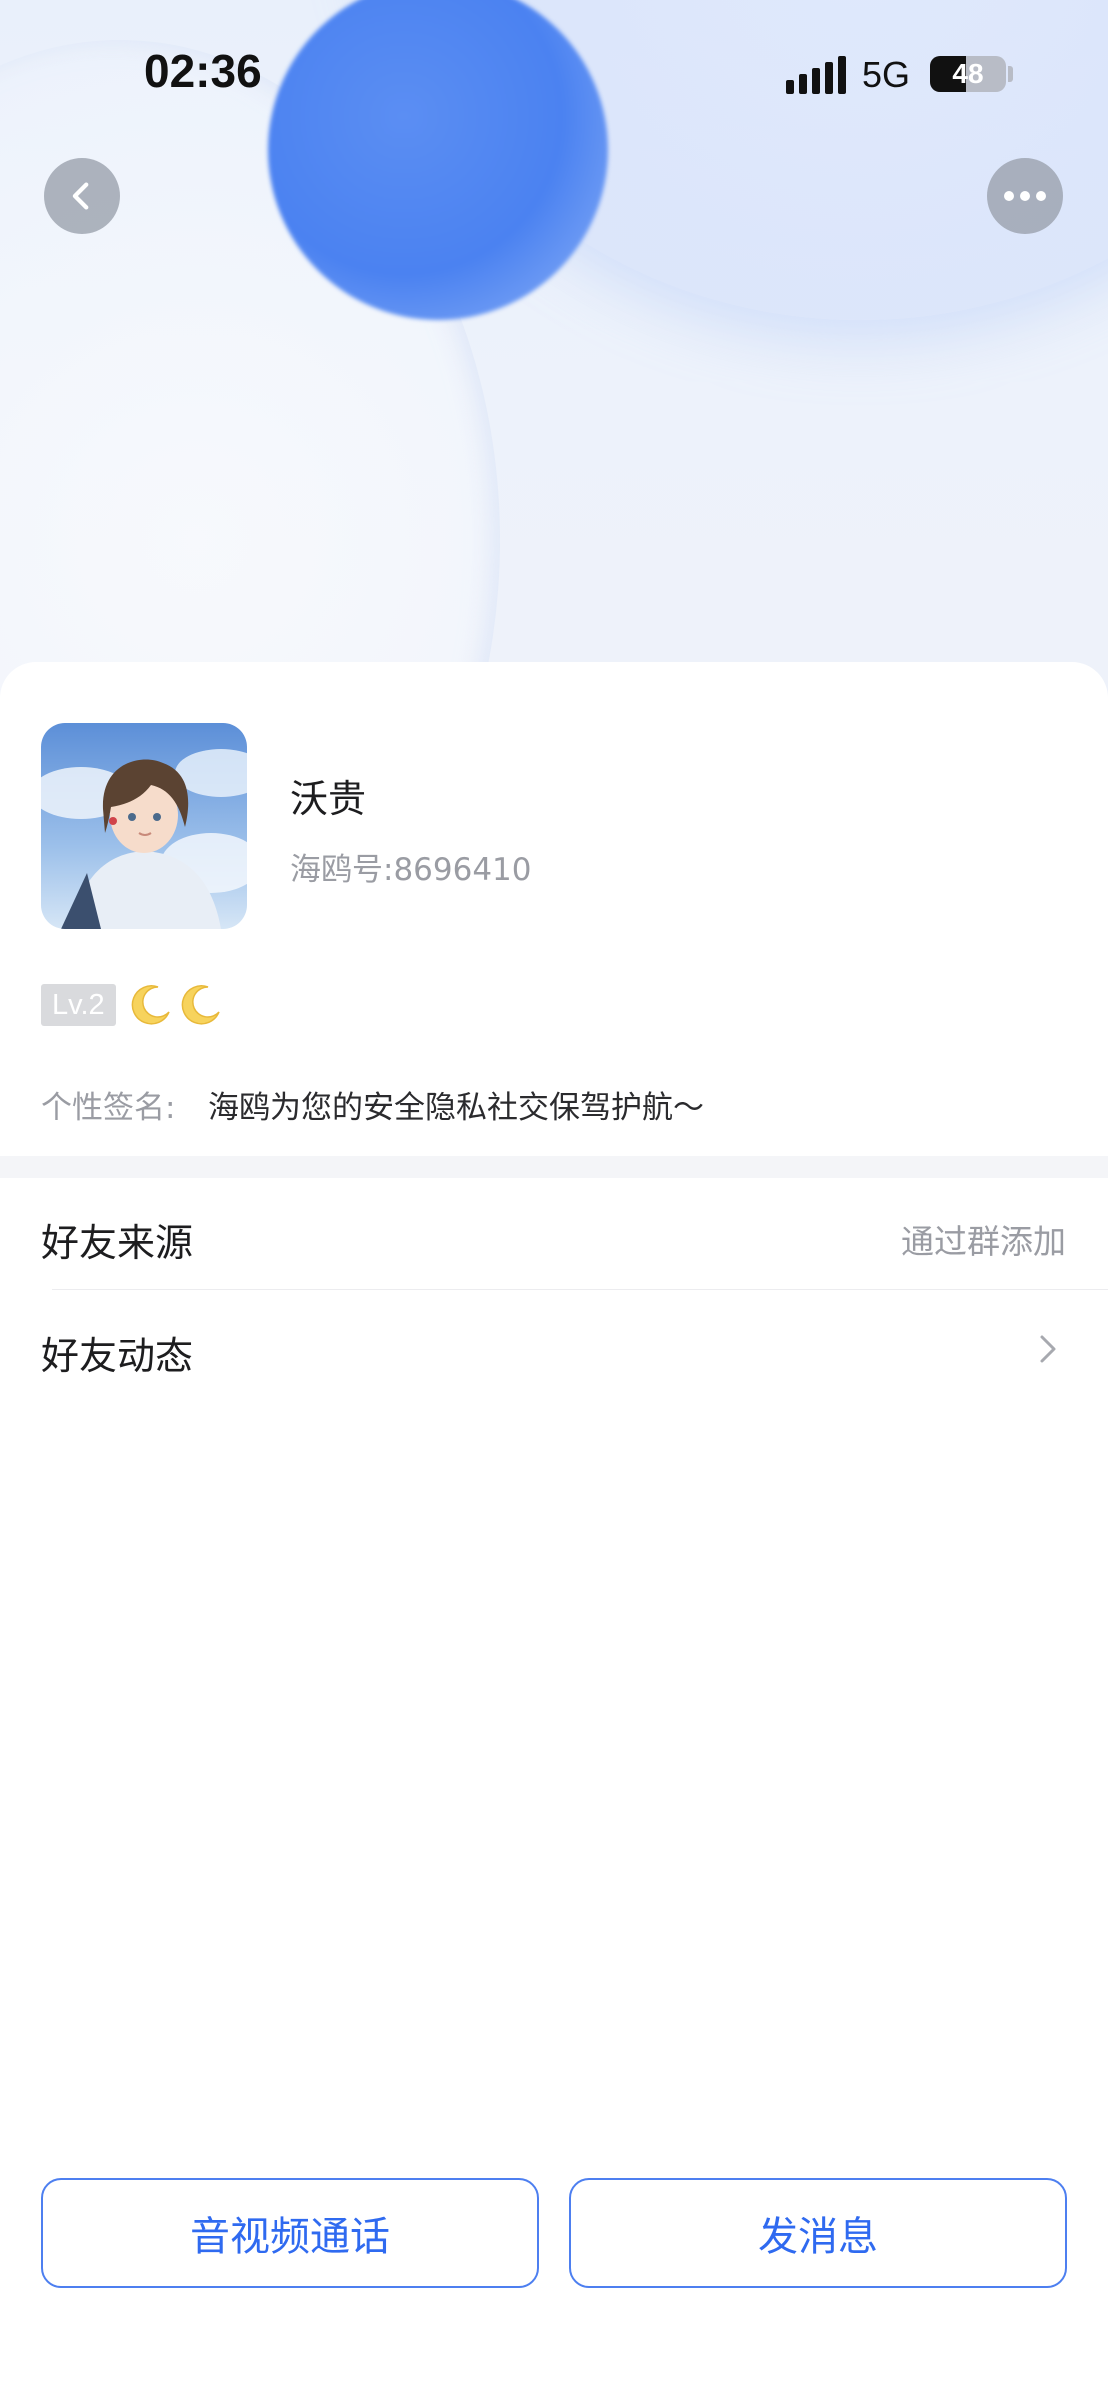  Describe the element at coordinates (816, 74) in the screenshot. I see `cellular-signal-icon` at that location.